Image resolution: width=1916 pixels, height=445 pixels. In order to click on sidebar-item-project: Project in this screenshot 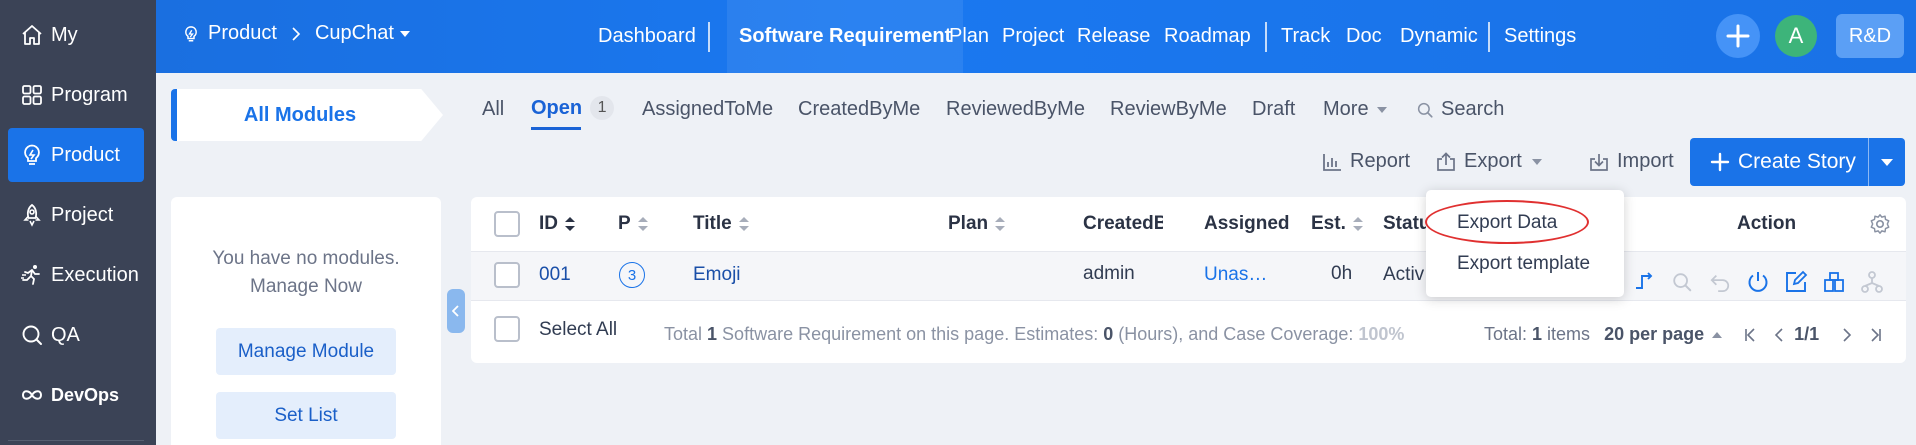, I will do `click(76, 215)`.